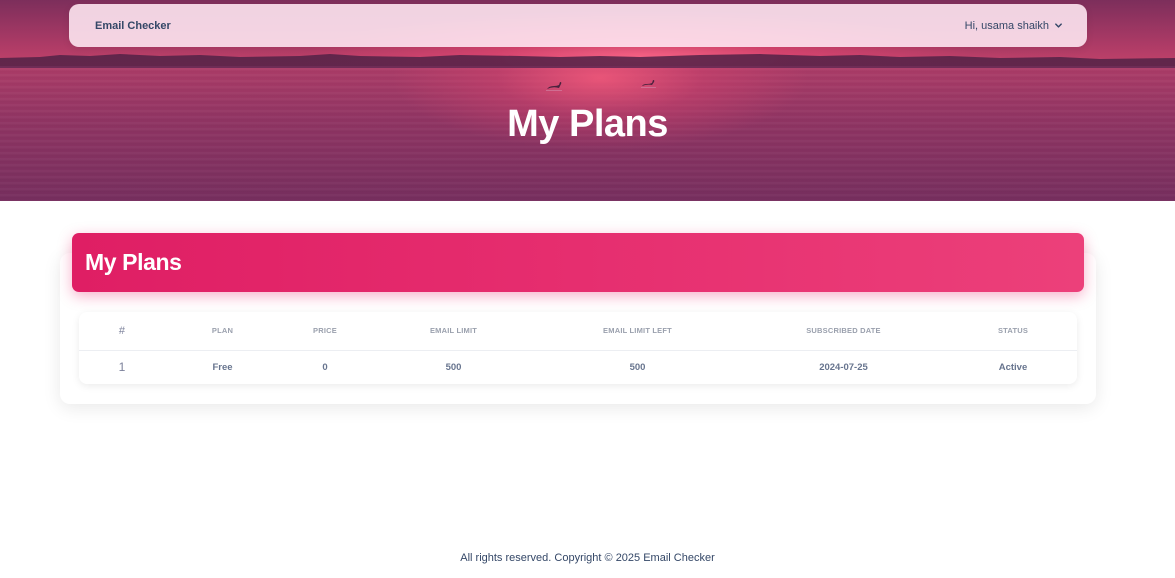  Describe the element at coordinates (637, 331) in the screenshot. I see `column-header-email-limit-left: EMAIL LIMIT LEFT` at that location.